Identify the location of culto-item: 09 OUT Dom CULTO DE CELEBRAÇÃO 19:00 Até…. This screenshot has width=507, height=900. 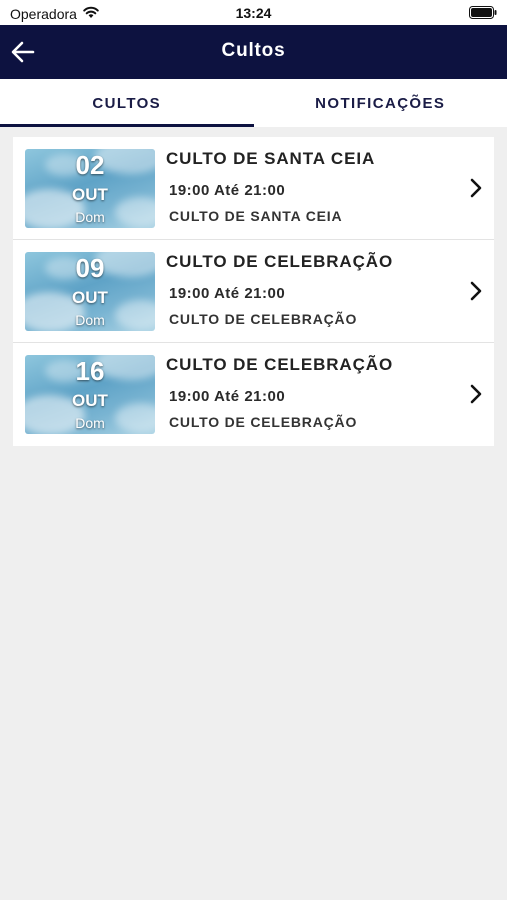
(253, 291).